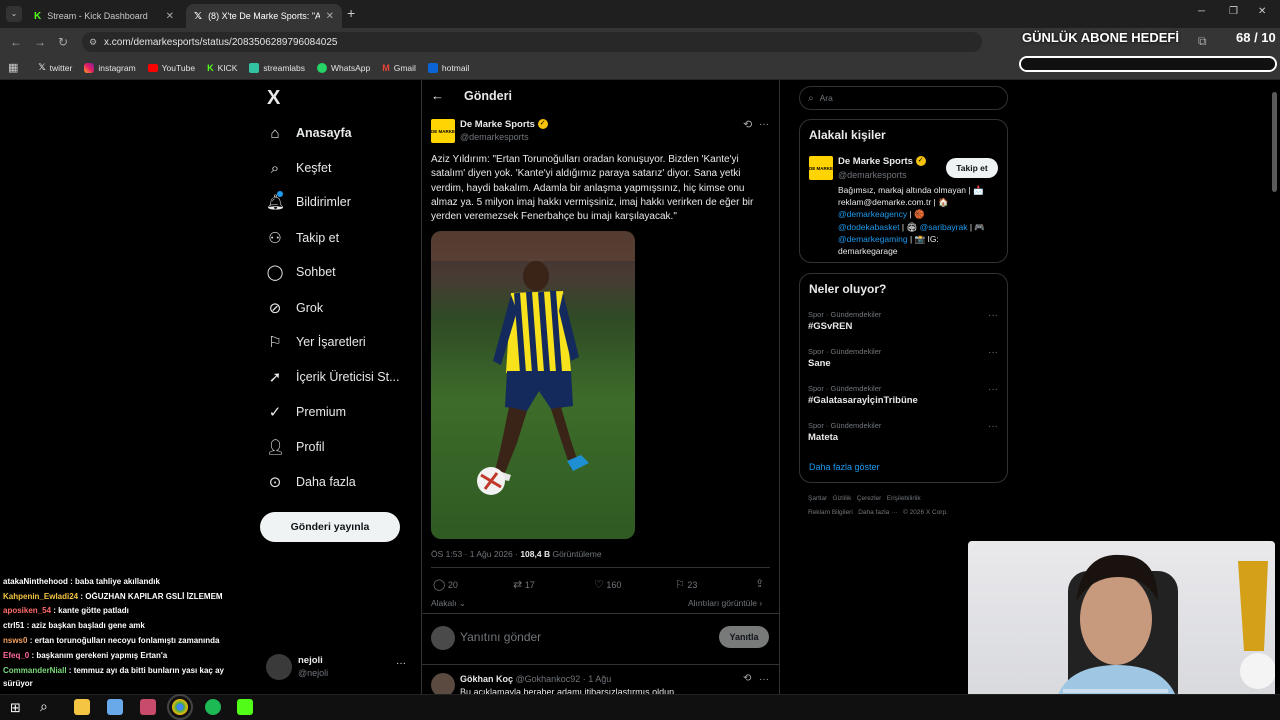 Image resolution: width=1280 pixels, height=720 pixels. Describe the element at coordinates (152, 67) in the screenshot. I see `youtube-icon` at that location.